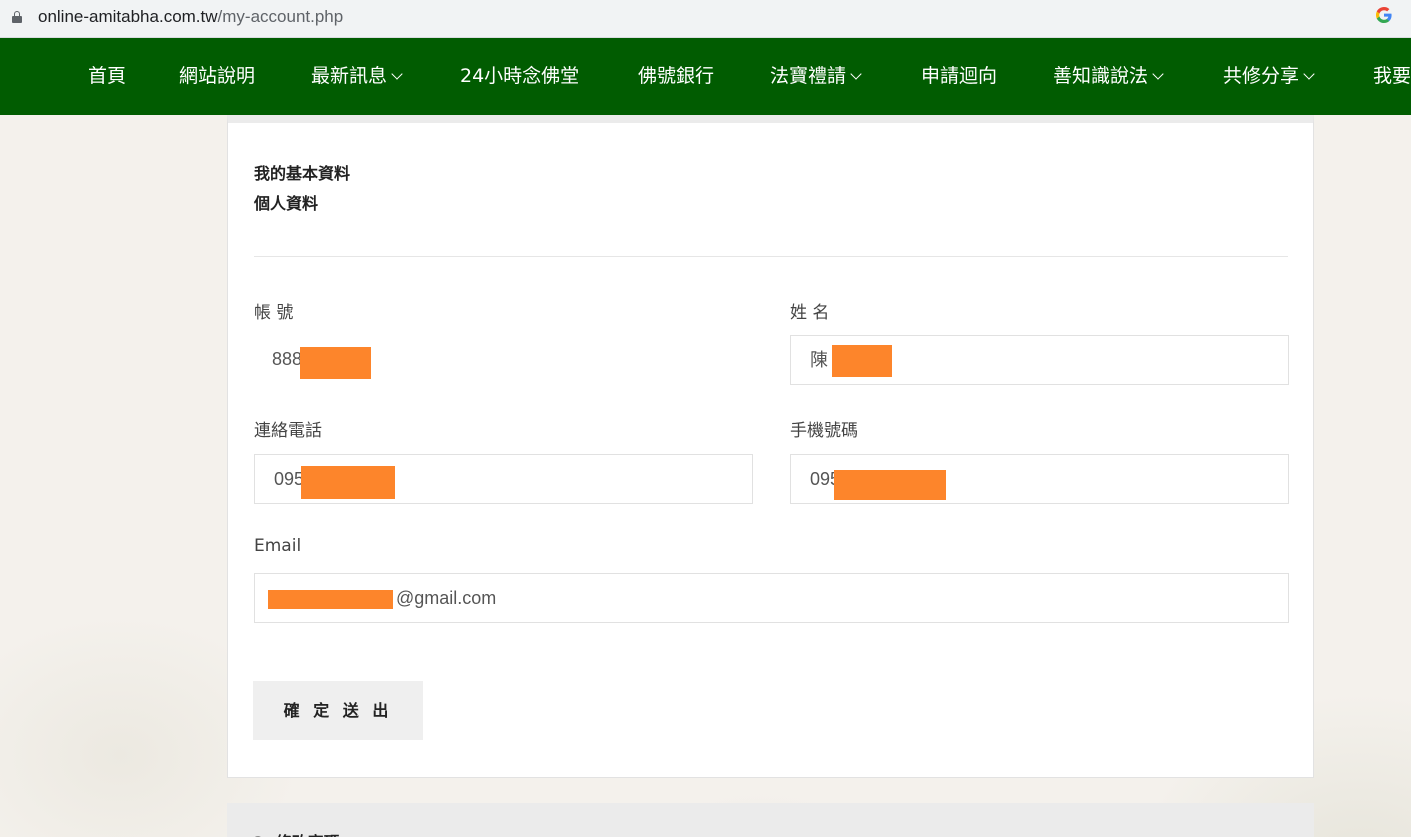 The width and height of the screenshot is (1411, 837). I want to click on nav-item-site-info: 網站說明, so click(217, 76).